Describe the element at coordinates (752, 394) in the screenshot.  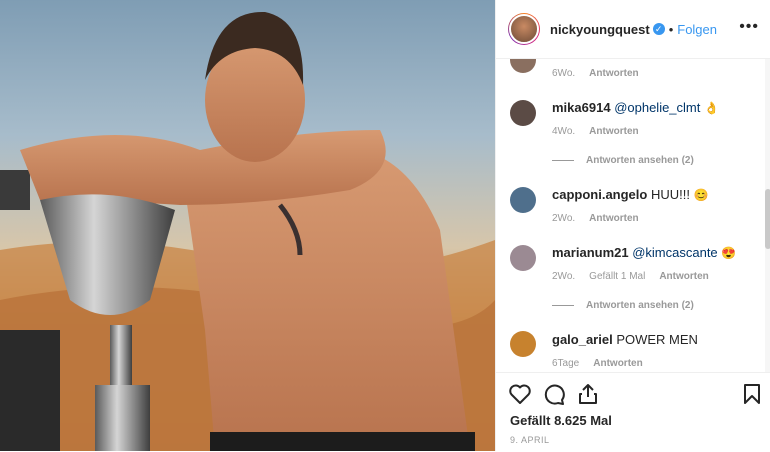
I see `bookmark-icon` at that location.